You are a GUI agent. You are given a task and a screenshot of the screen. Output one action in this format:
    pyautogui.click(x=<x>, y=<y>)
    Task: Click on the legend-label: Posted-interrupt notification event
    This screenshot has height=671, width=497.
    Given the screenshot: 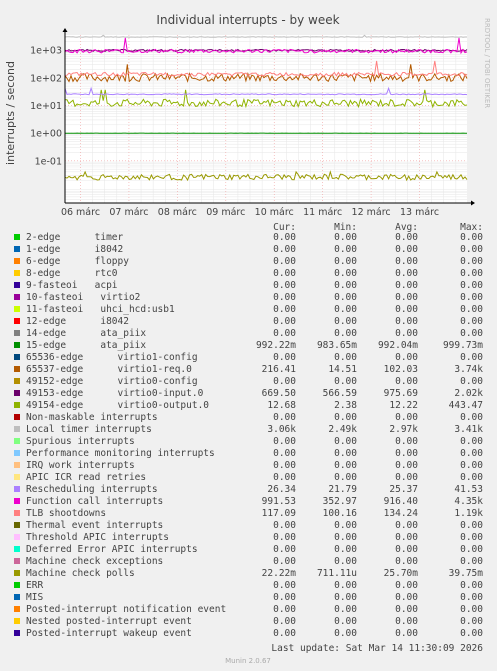 What is the action you would take?
    pyautogui.click(x=126, y=609)
    